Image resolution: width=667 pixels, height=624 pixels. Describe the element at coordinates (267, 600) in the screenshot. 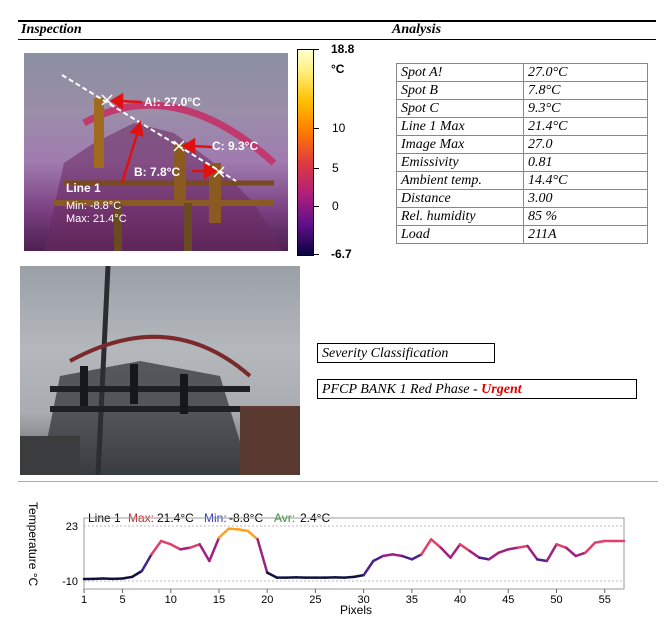

I see `x-tick-label: 20` at that location.